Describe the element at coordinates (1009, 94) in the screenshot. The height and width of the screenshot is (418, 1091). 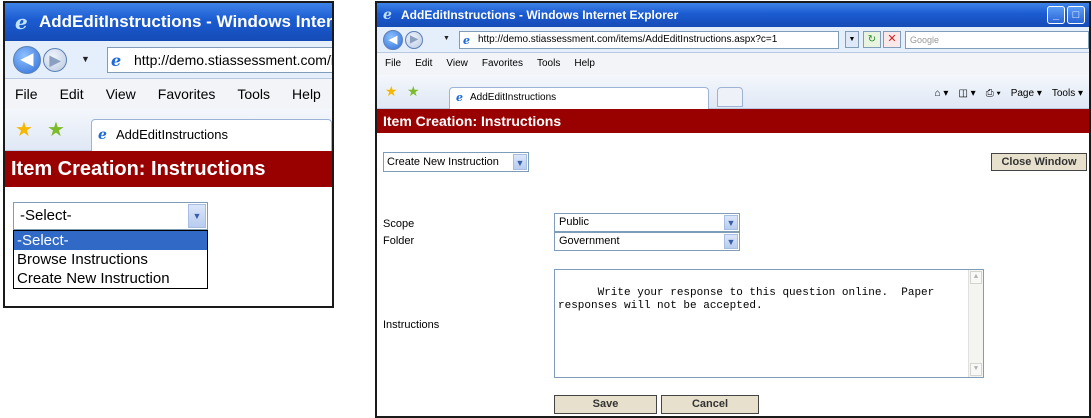
I see `command-bar: ⌂ ▾ ◫ ▾ ⎙ ▾ Page ▾ Tools ▾` at that location.